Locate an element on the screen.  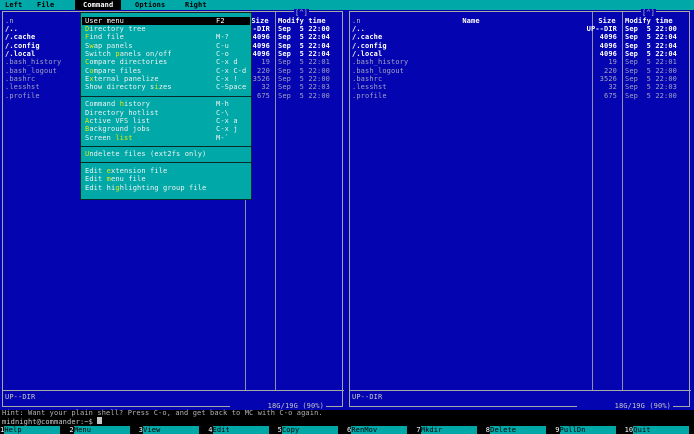
menu-item-user-menu: User menu F2 is located at coordinates (166, 21).